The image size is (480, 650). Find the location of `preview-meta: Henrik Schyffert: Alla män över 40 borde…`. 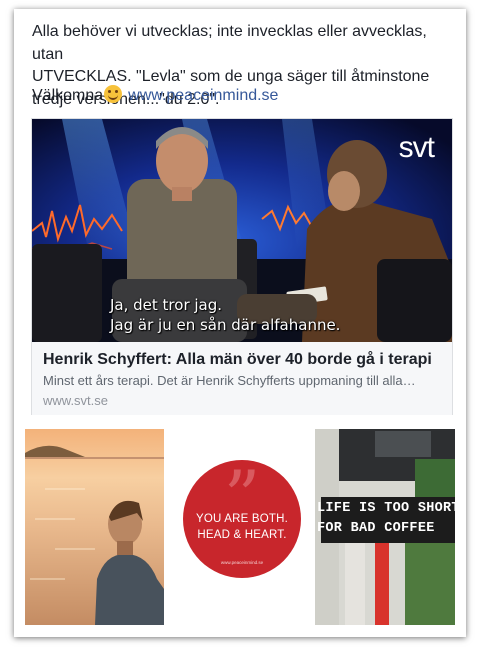

preview-meta: Henrik Schyffert: Alla män över 40 borde… is located at coordinates (242, 378).